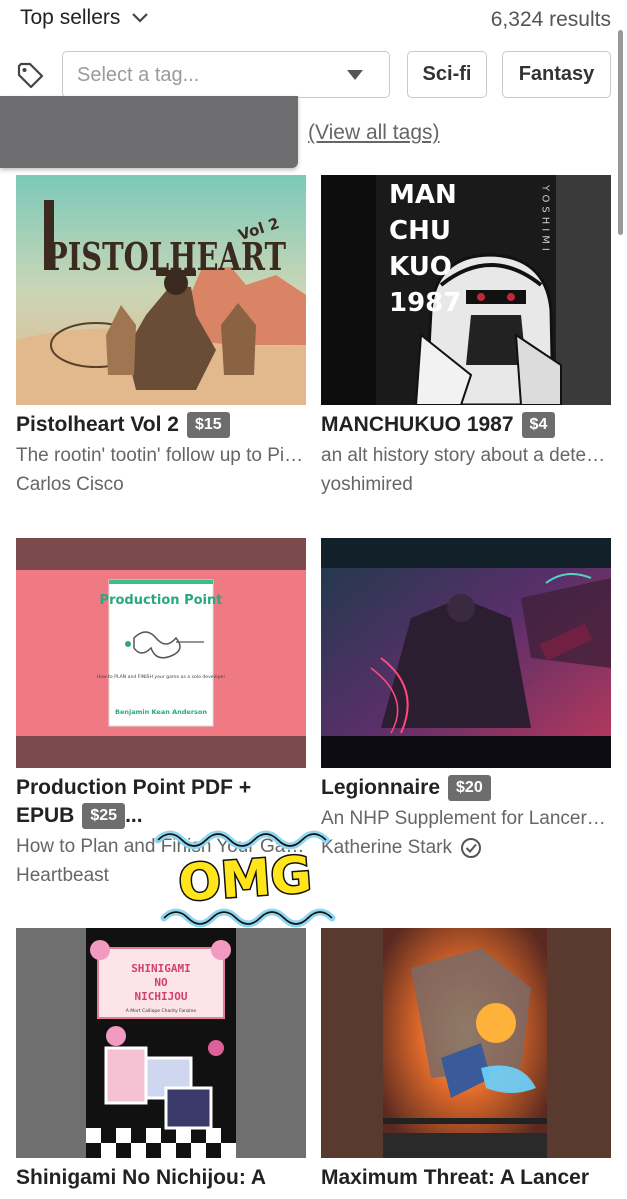  What do you see at coordinates (161, 996) in the screenshot?
I see `cover-line-3: NICHIJOU` at bounding box center [161, 996].